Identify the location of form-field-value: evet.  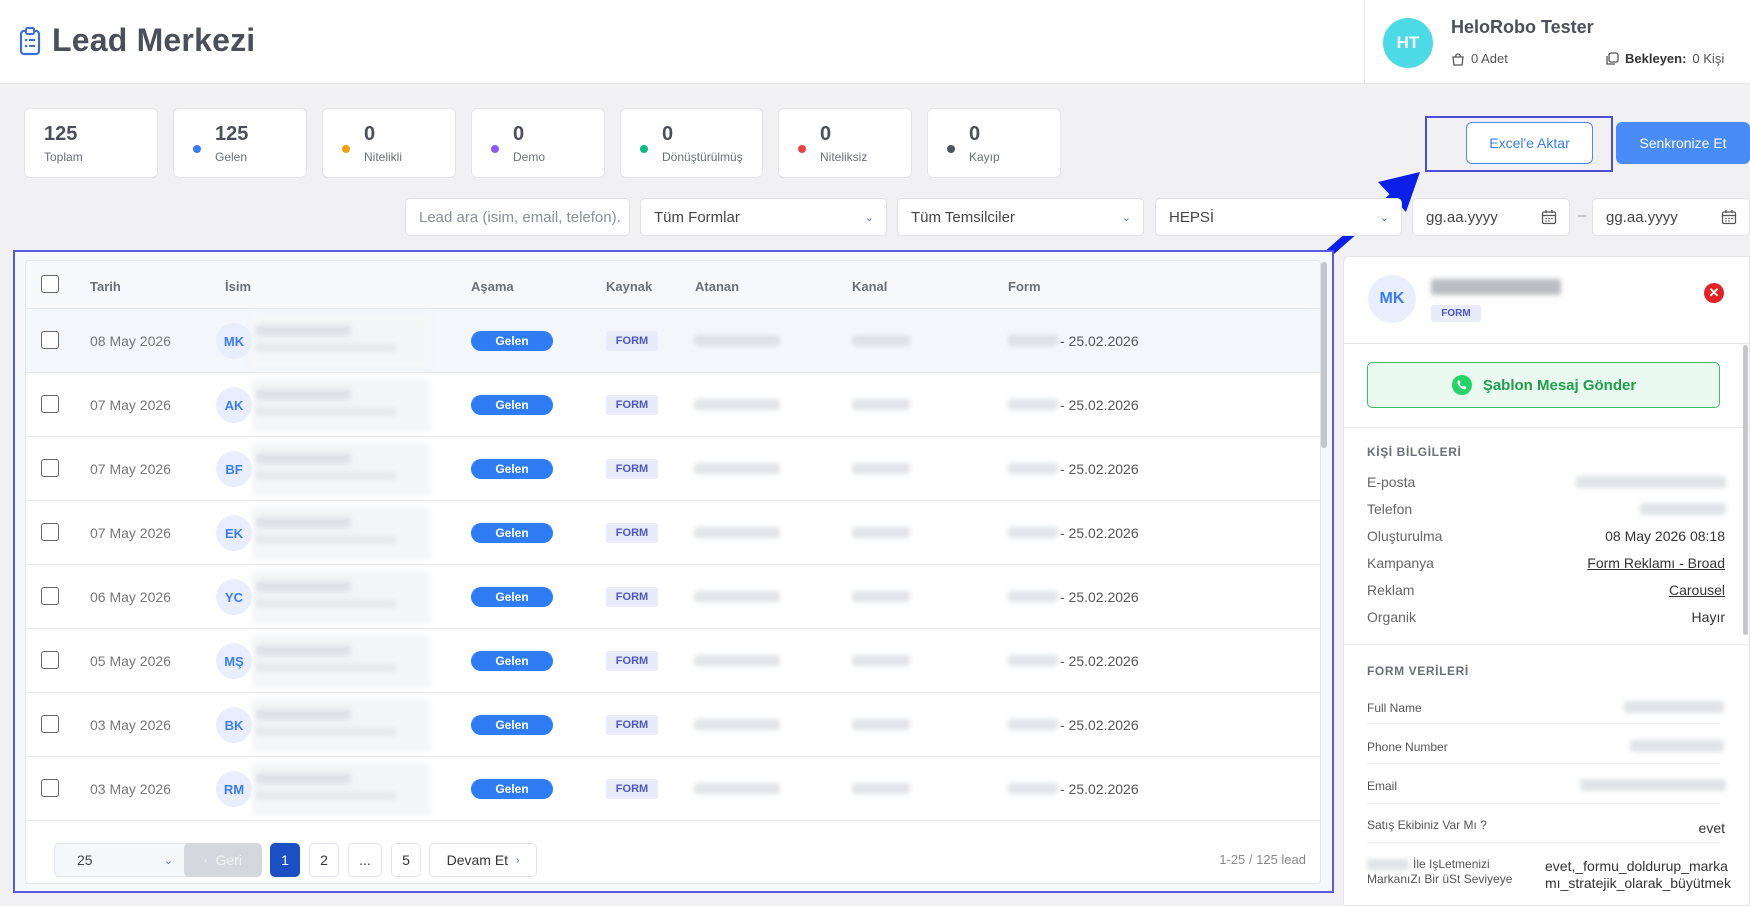
(1711, 828).